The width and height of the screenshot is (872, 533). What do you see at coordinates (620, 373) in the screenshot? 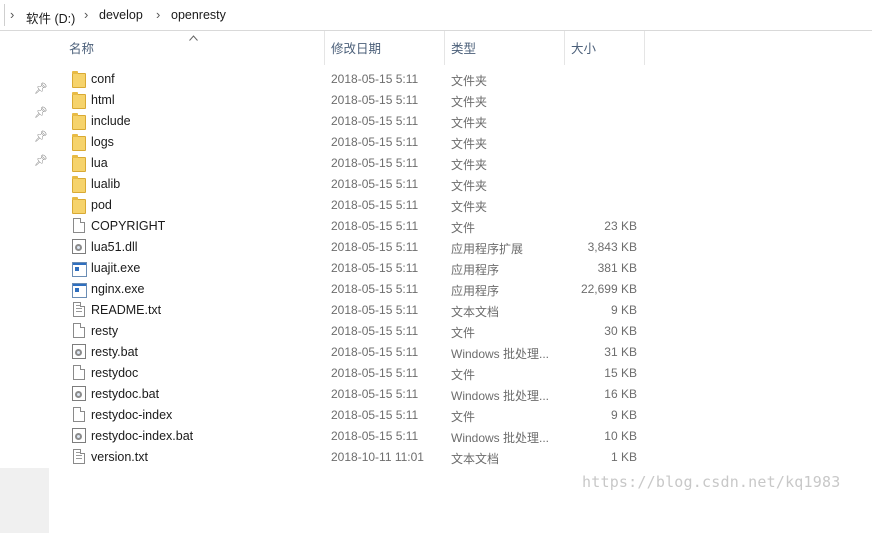
I see `file-size: 15 KB` at bounding box center [620, 373].